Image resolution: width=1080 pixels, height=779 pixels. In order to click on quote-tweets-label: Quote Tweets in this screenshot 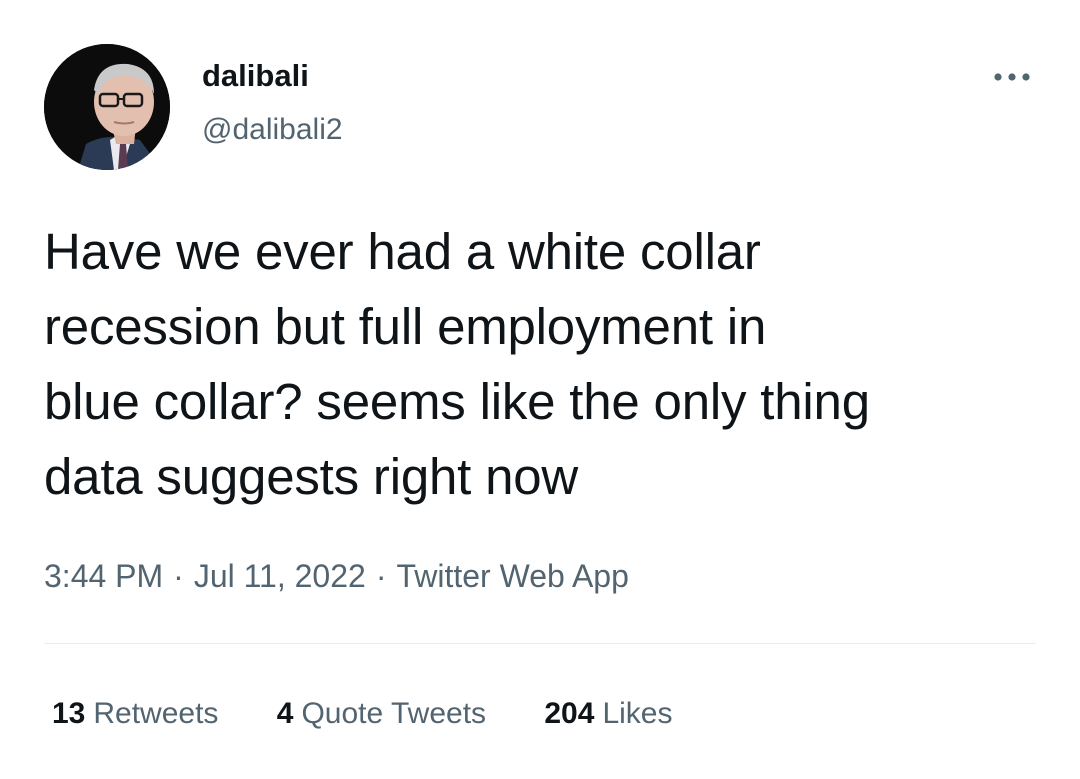, I will do `click(394, 713)`.